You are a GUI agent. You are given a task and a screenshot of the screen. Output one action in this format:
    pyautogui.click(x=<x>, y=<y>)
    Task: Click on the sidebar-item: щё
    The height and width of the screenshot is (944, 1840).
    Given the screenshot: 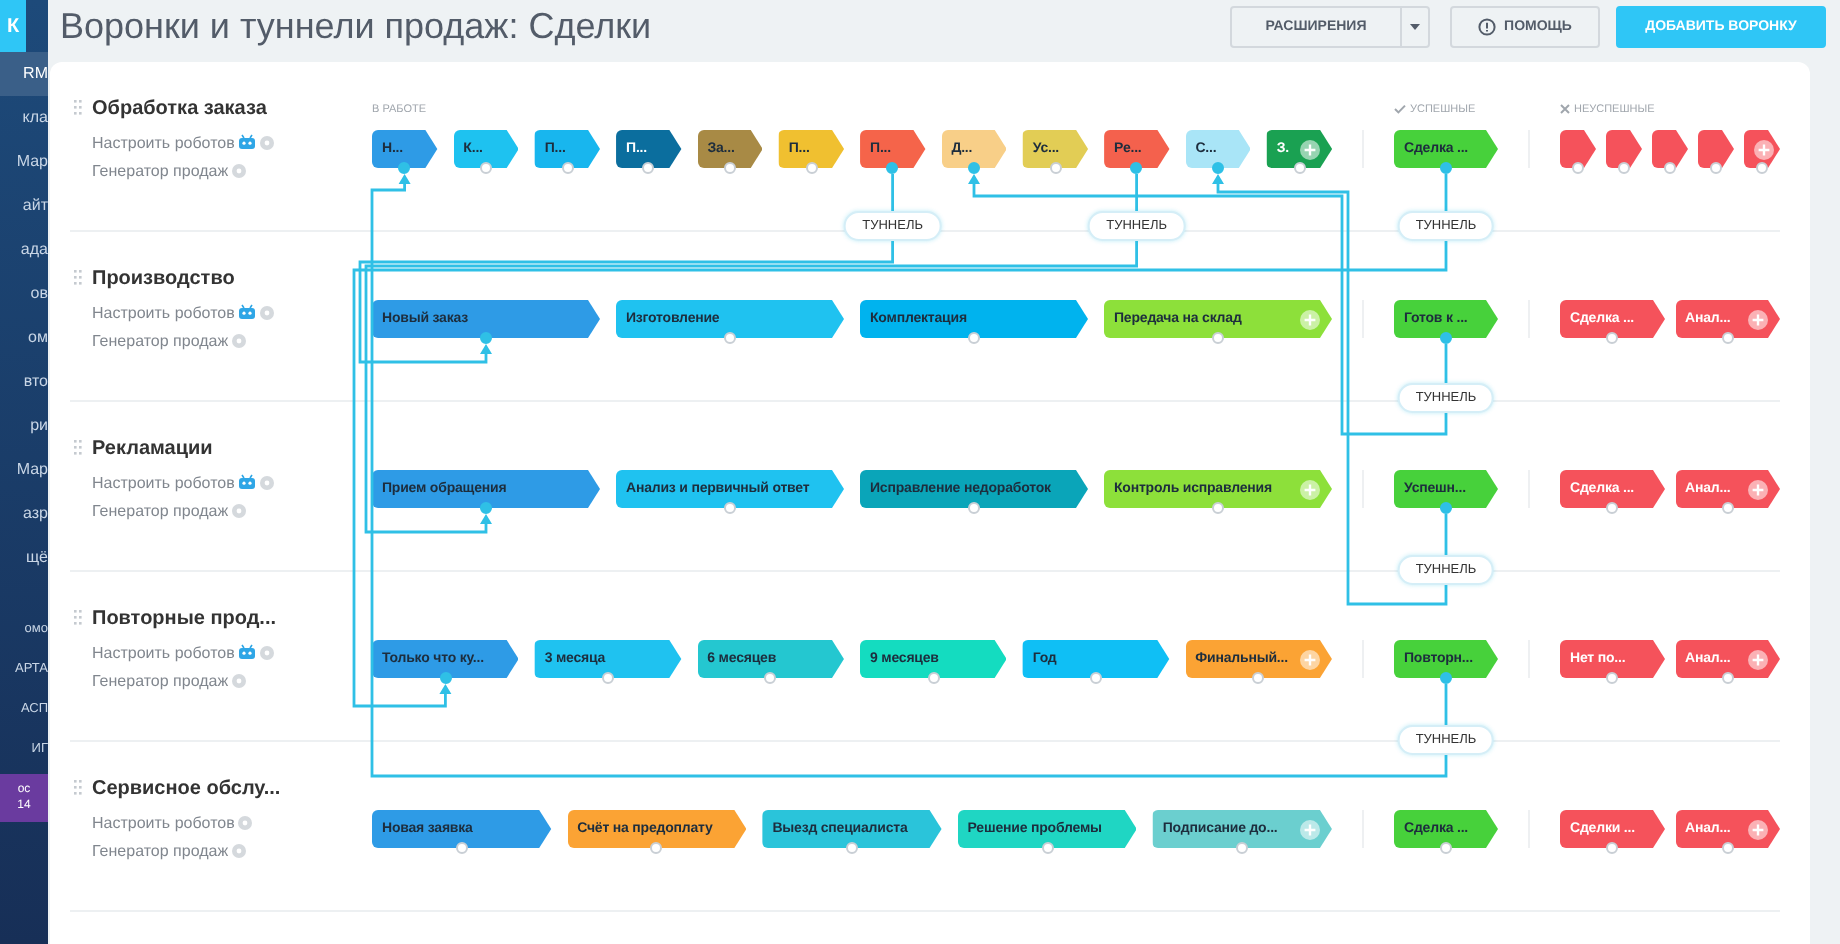 What is the action you would take?
    pyautogui.click(x=24, y=558)
    